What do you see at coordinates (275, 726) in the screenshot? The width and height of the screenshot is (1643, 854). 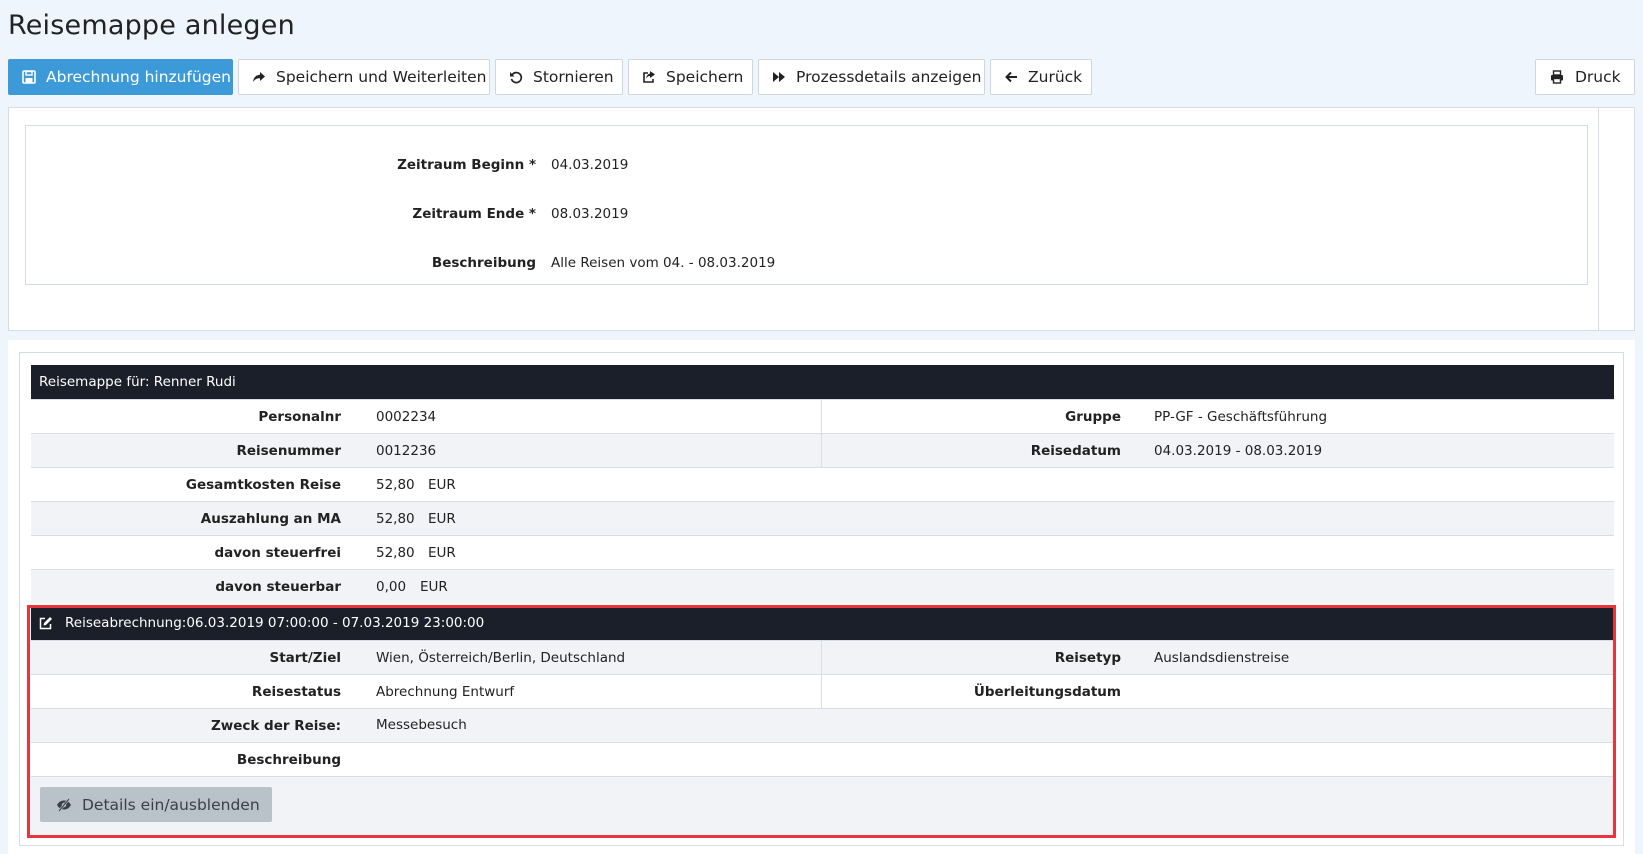 I see `zweck-label: Zweck der Reise:` at bounding box center [275, 726].